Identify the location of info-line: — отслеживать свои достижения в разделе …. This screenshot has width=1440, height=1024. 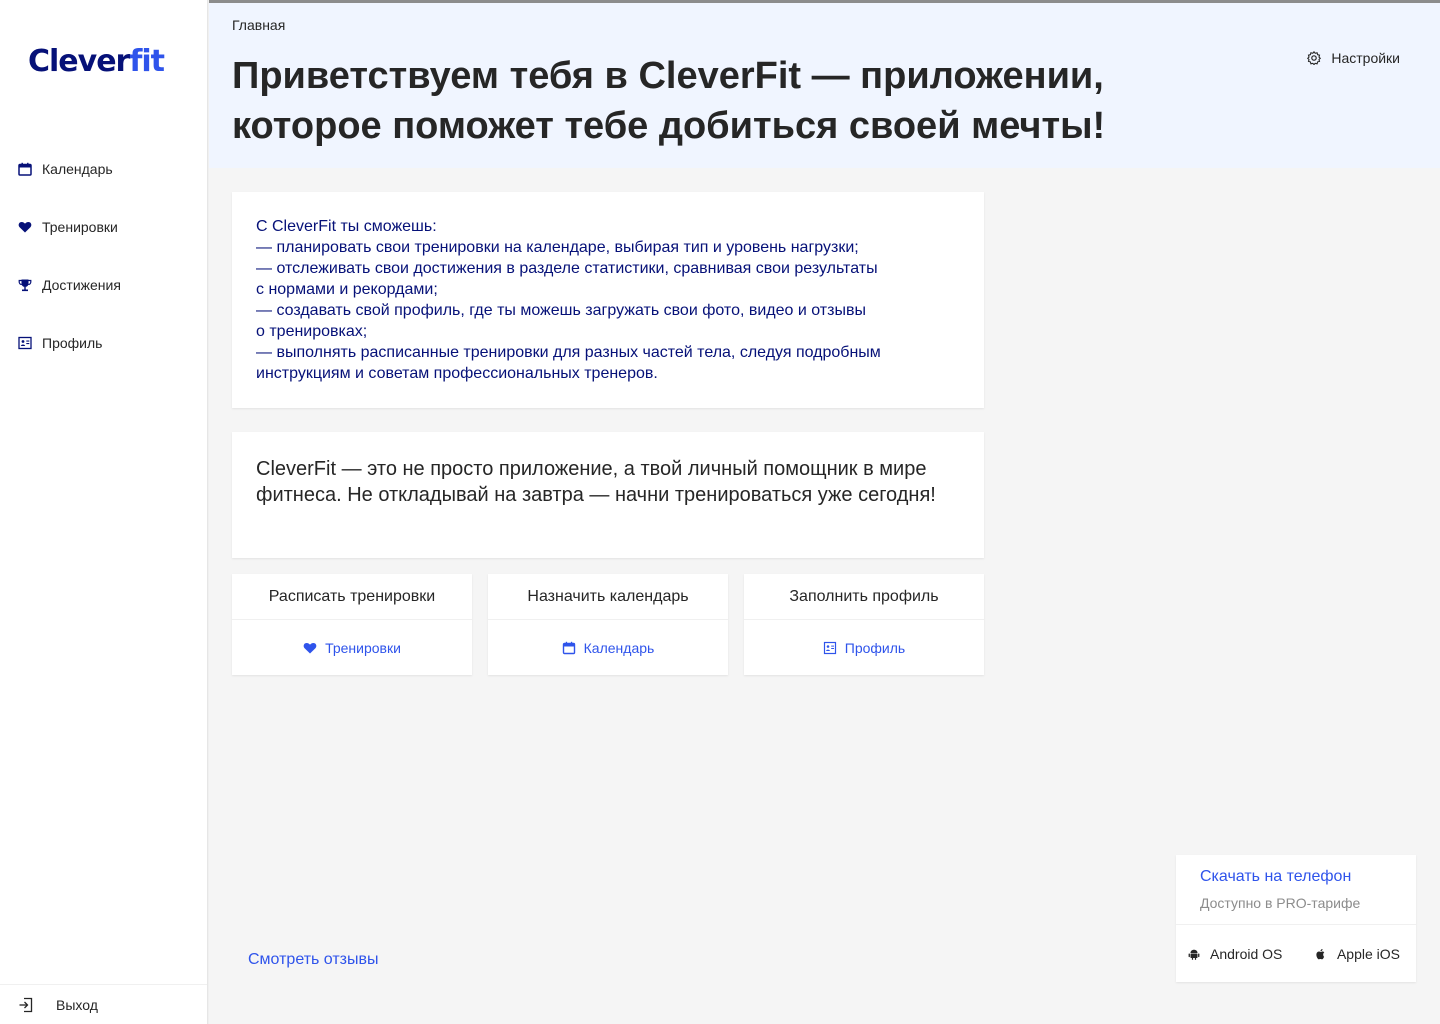
(567, 268).